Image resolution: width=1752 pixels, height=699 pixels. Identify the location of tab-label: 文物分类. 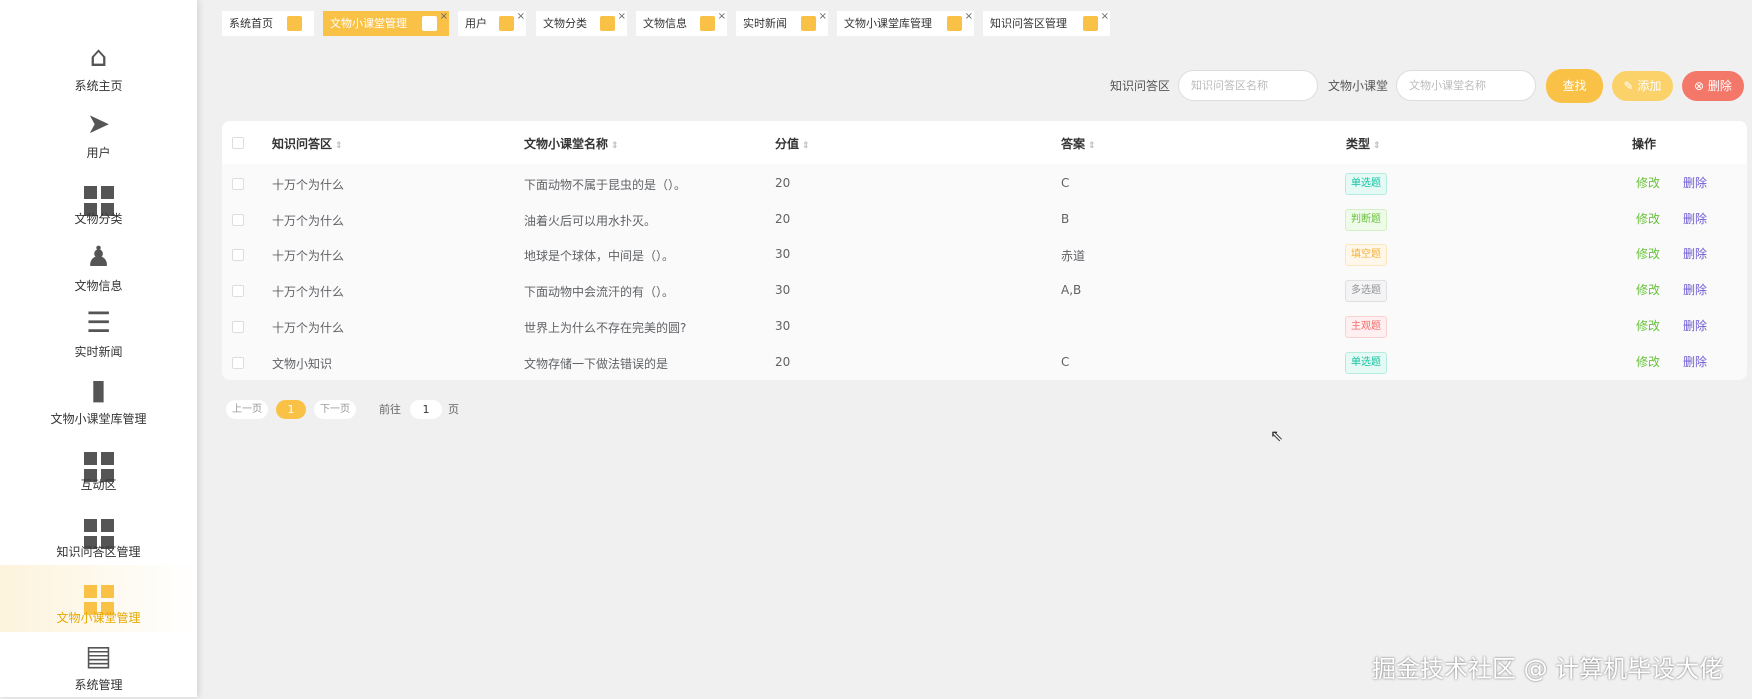
(565, 23).